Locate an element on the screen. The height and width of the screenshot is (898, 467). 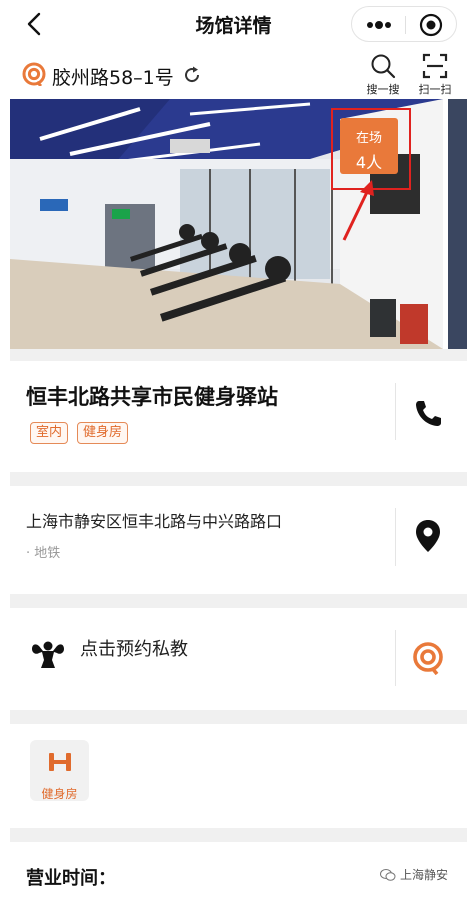
watermark-text: 上海静安 is located at coordinates (424, 875).